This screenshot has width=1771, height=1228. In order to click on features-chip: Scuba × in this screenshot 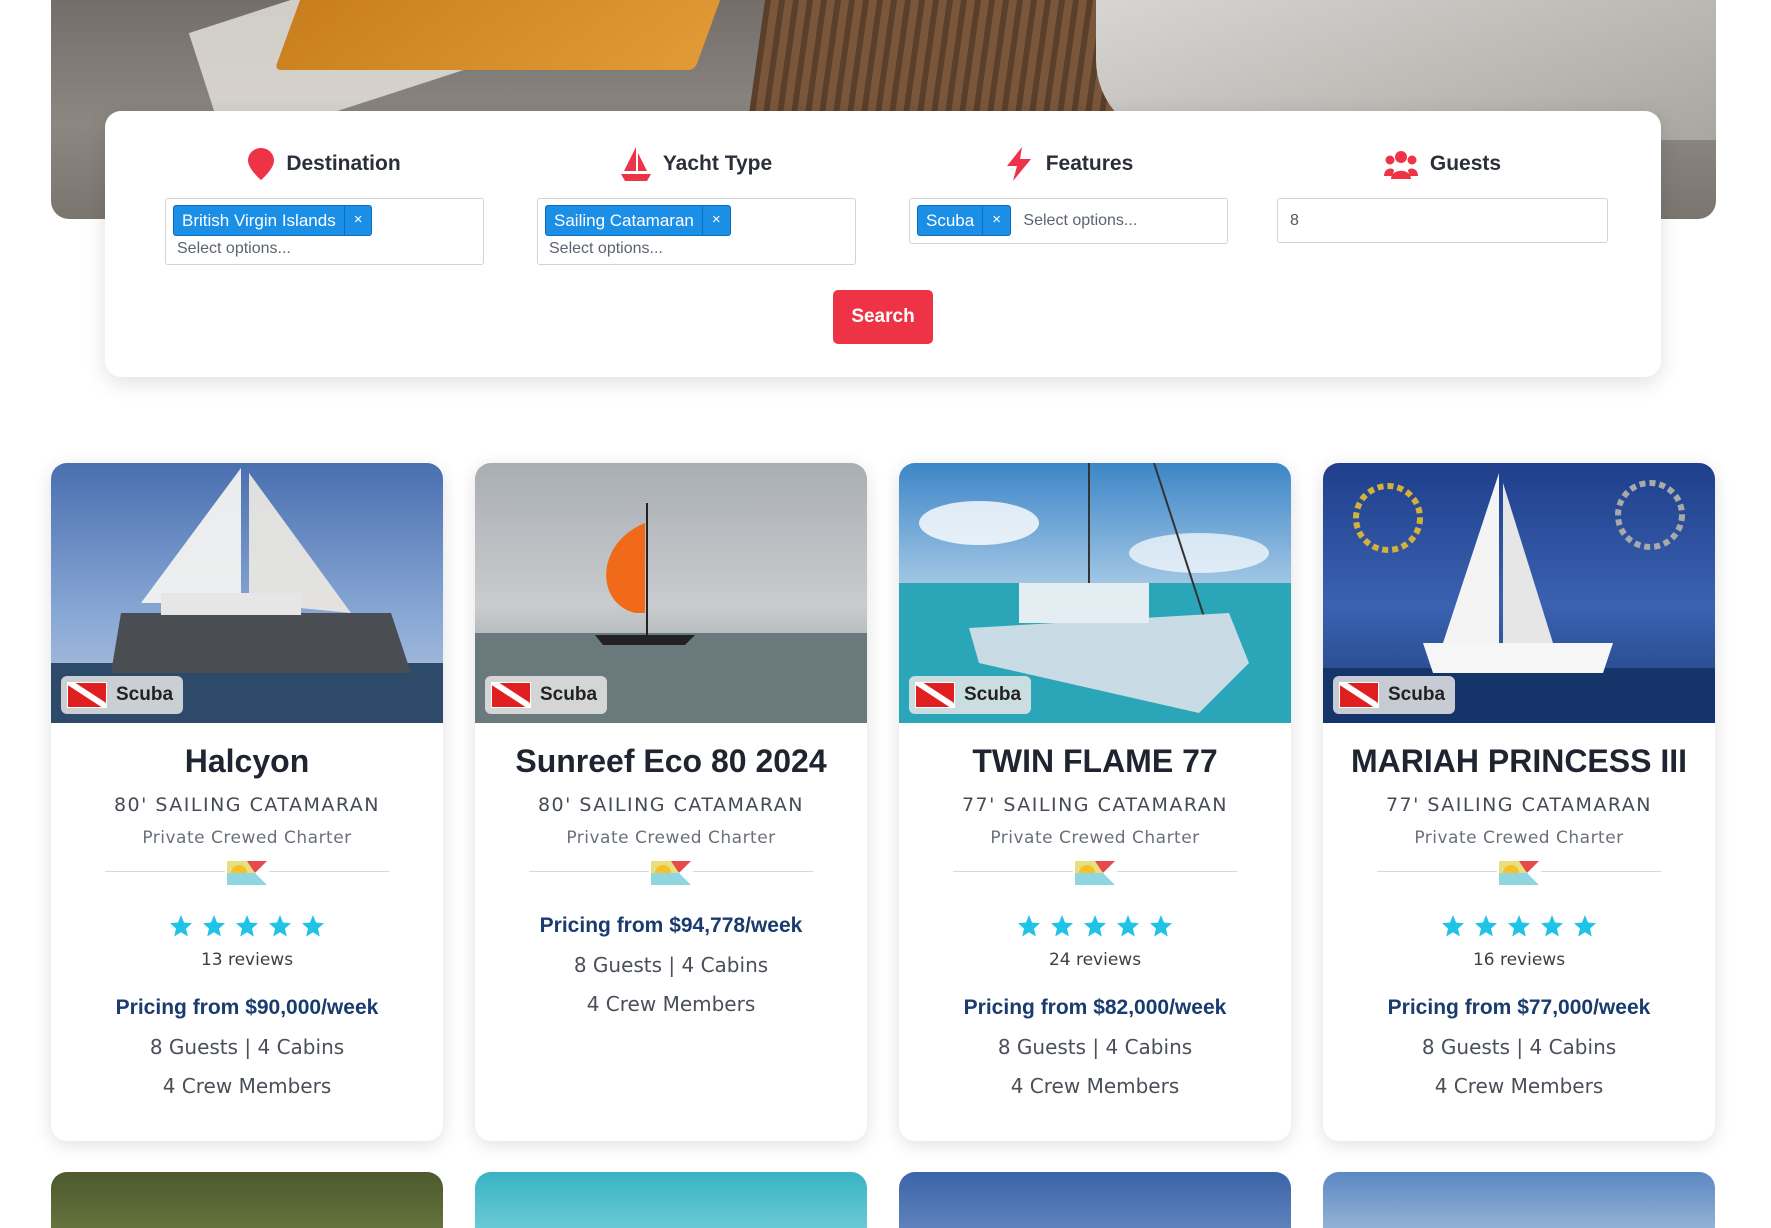, I will do `click(964, 220)`.